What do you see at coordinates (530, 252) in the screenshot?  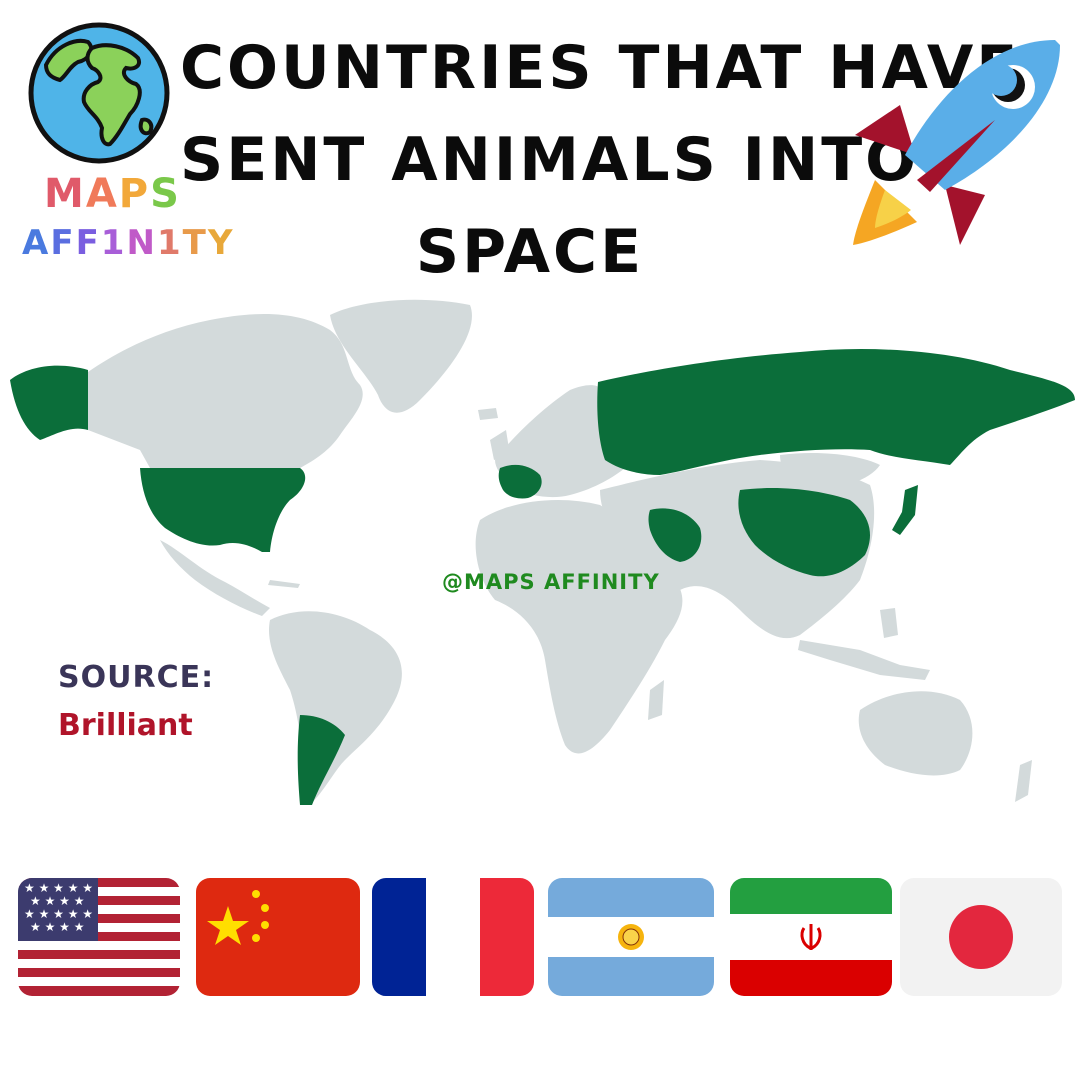 I see `title-line-3: SPACE` at bounding box center [530, 252].